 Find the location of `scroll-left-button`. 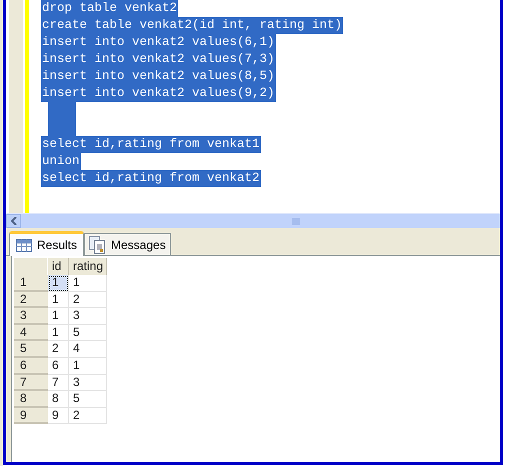

scroll-left-button is located at coordinates (13, 221).